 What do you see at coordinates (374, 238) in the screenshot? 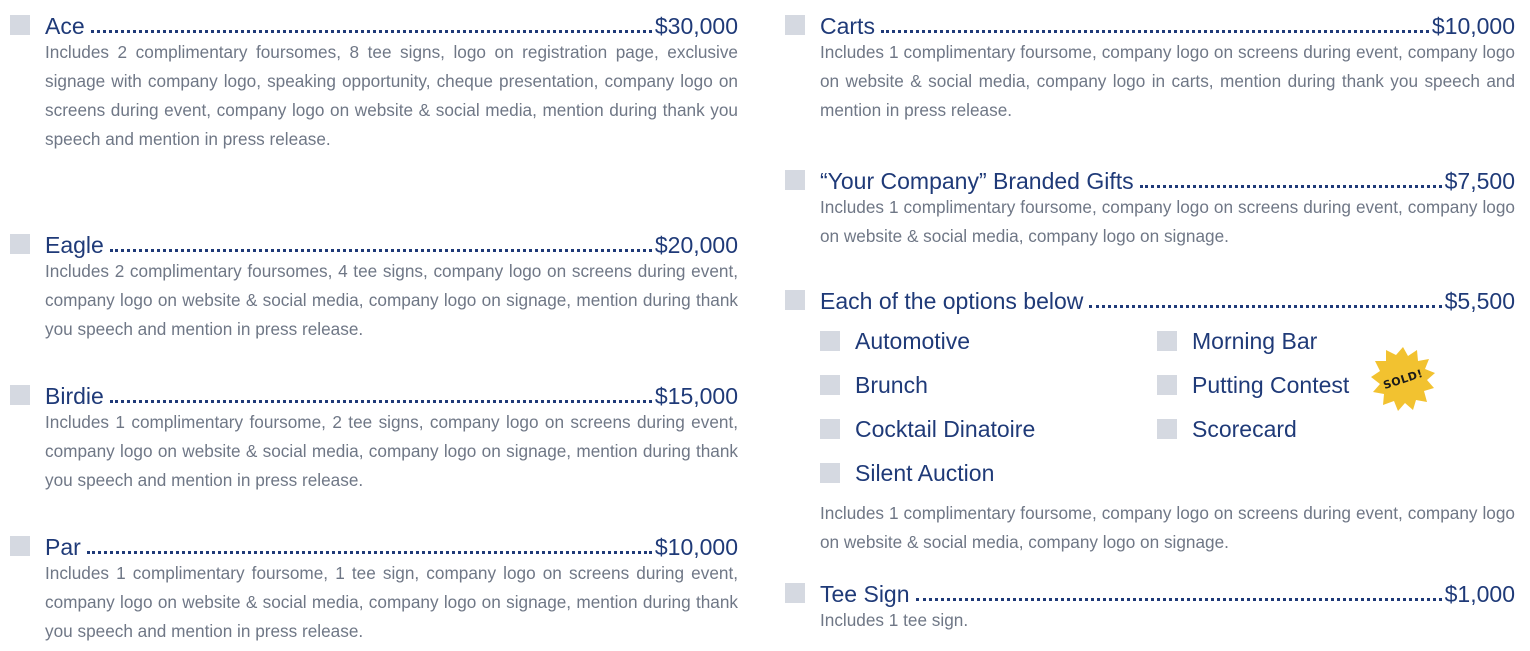
I see `tier-heading: Eagle $20,000` at bounding box center [374, 238].